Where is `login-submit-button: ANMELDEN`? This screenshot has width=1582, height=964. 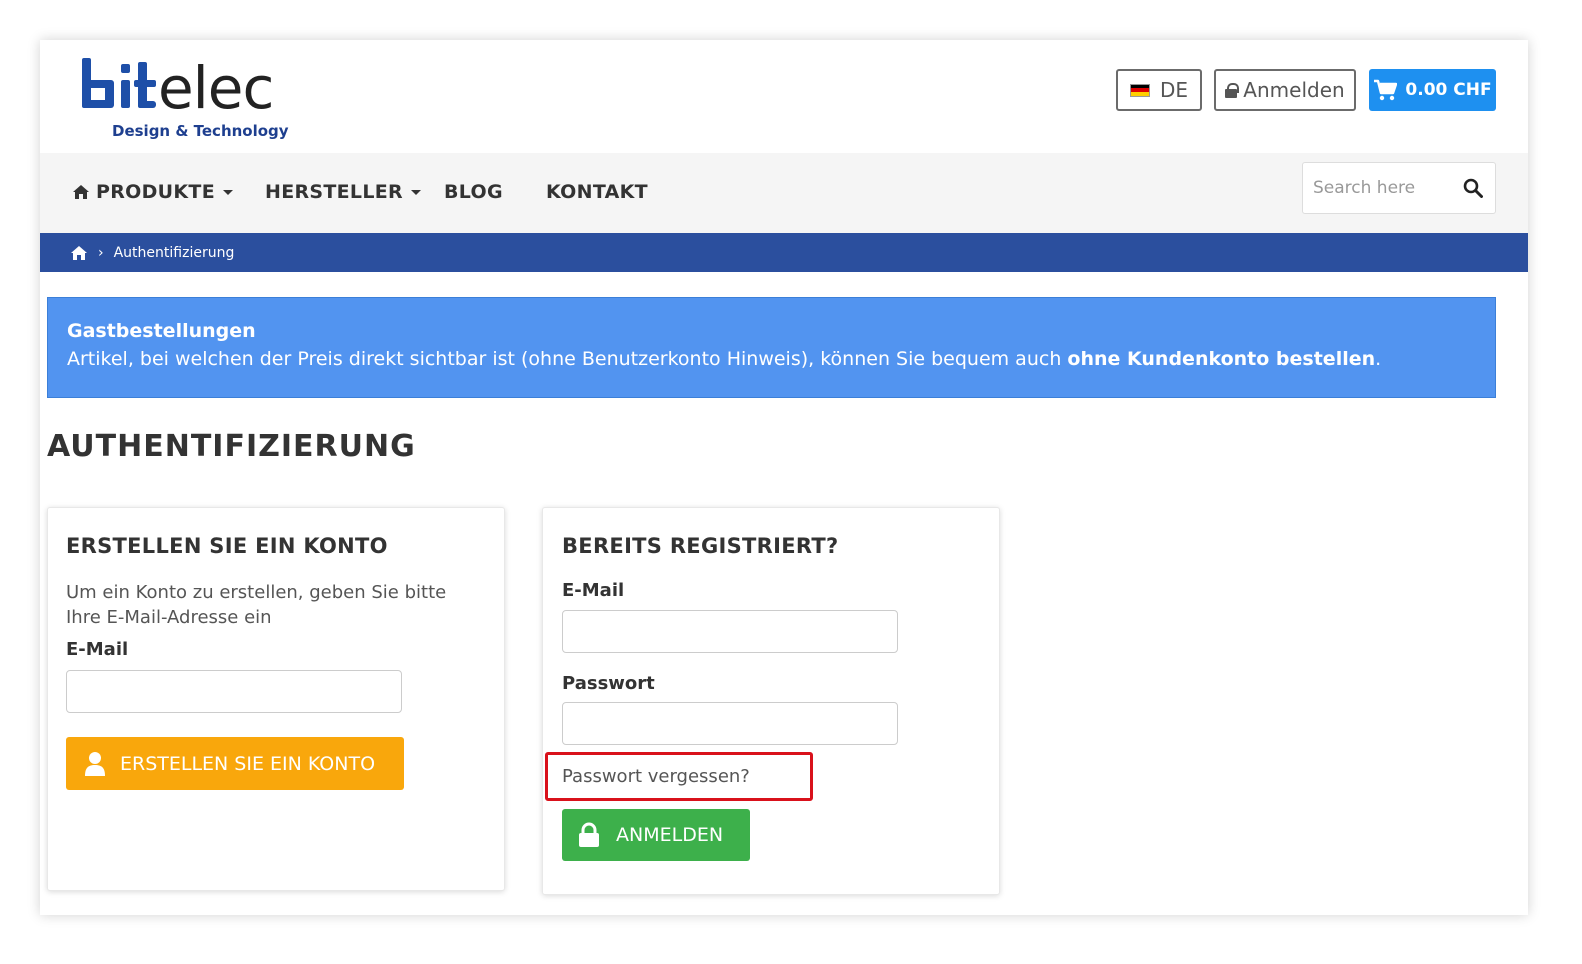 login-submit-button: ANMELDEN is located at coordinates (656, 835).